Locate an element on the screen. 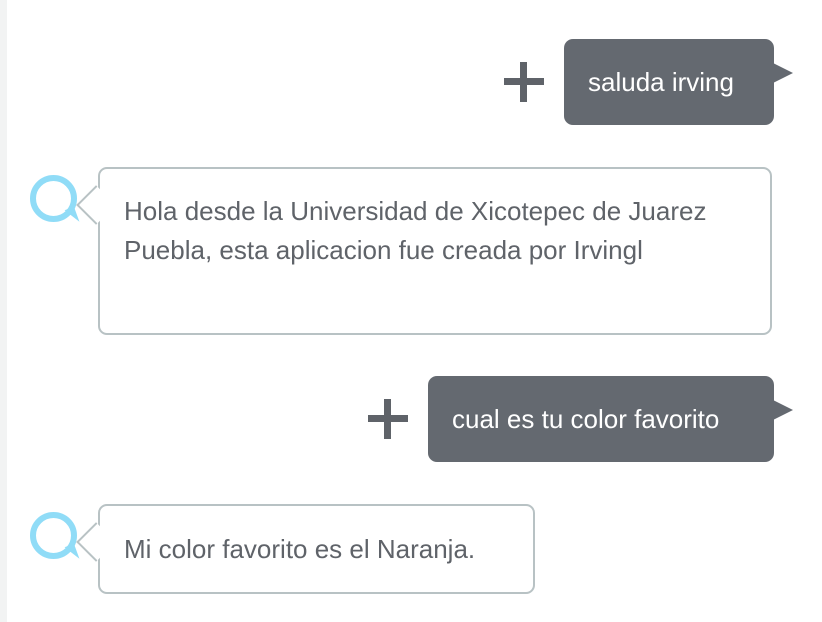 This screenshot has width=822, height=622. user-message: saluda irving is located at coordinates (648, 82).